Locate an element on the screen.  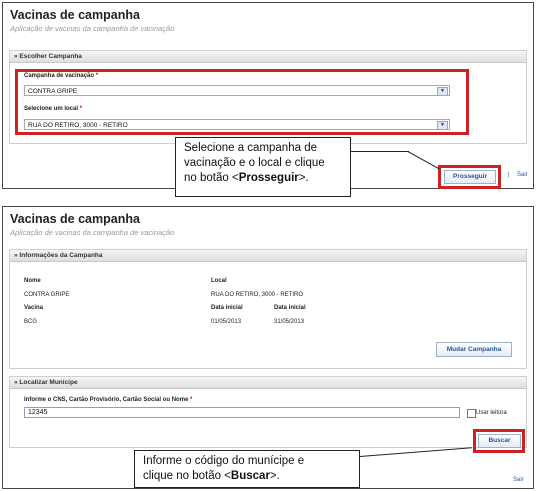
column-header-end-date: Data inicial is located at coordinates (290, 308).